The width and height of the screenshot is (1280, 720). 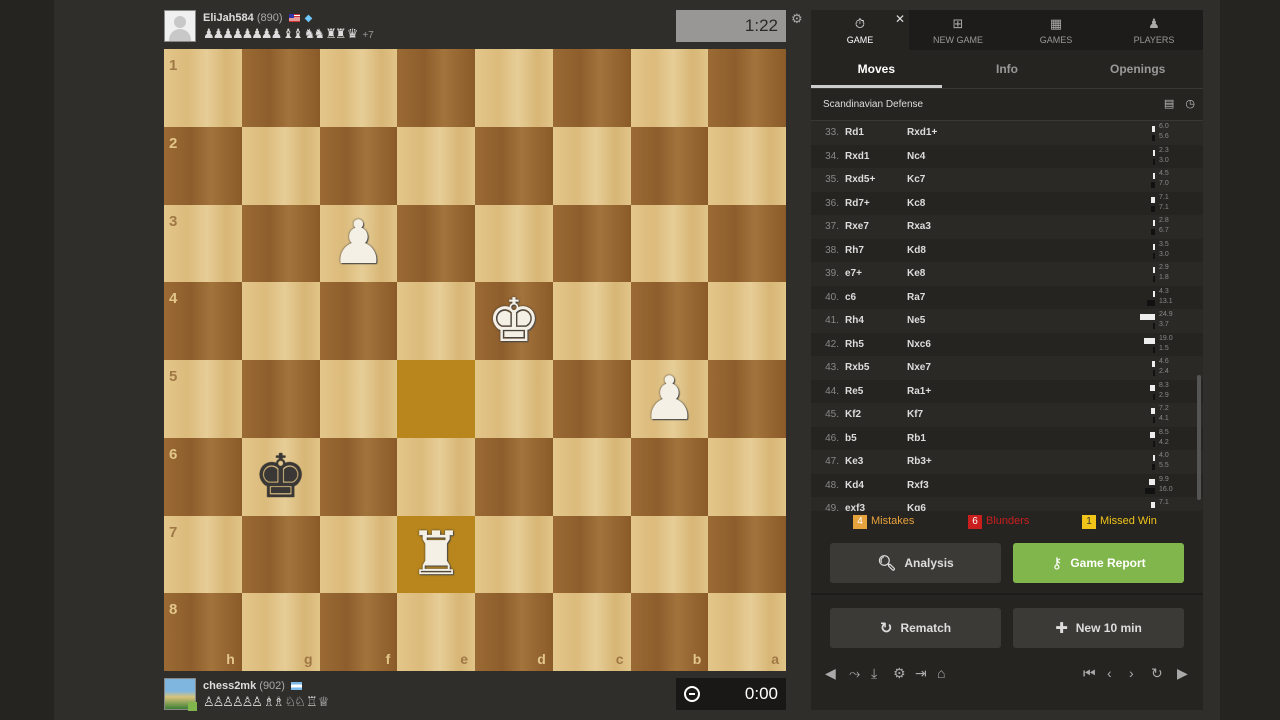 I want to click on square-e3, so click(x=436, y=243).